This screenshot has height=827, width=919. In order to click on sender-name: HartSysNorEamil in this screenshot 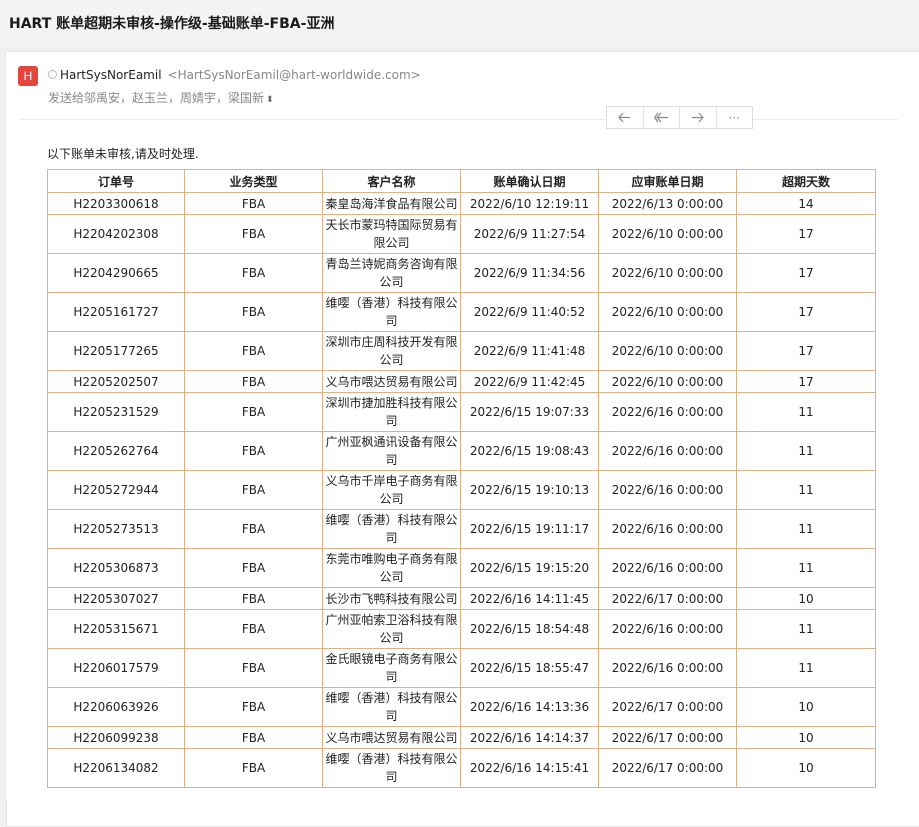, I will do `click(111, 75)`.